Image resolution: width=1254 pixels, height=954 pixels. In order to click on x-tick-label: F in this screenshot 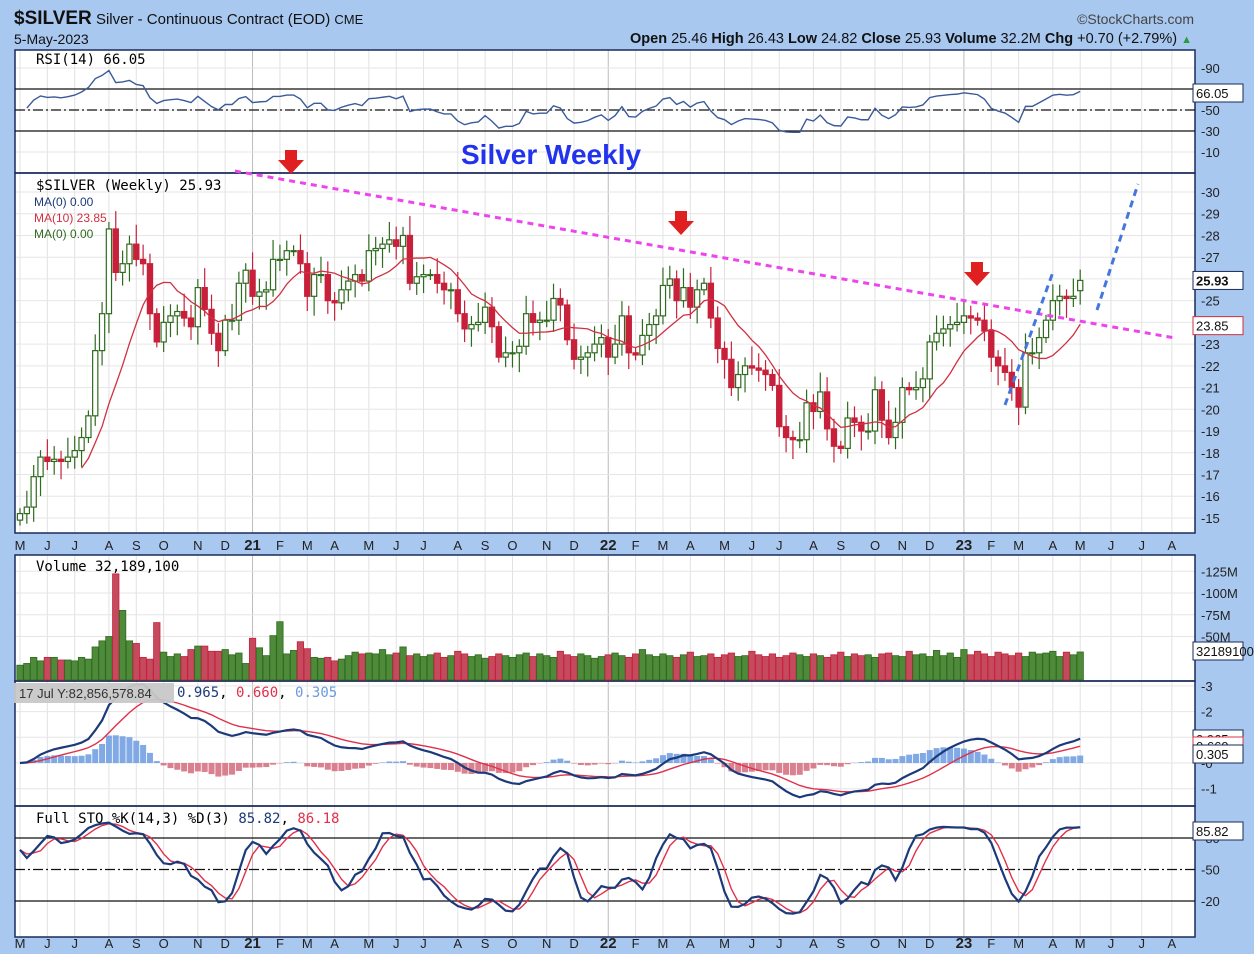, I will do `click(636, 545)`.